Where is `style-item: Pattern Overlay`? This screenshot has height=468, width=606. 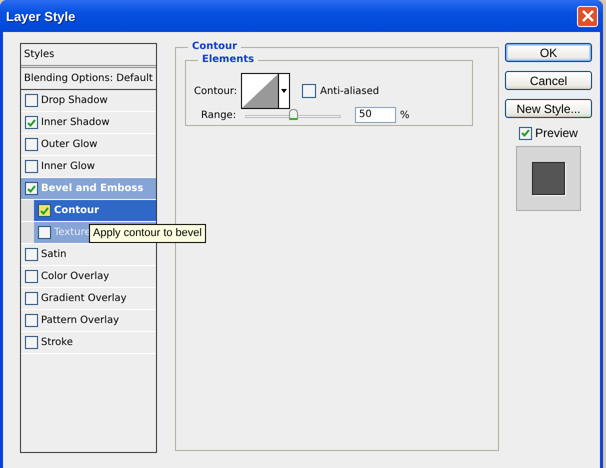 style-item: Pattern Overlay is located at coordinates (88, 320).